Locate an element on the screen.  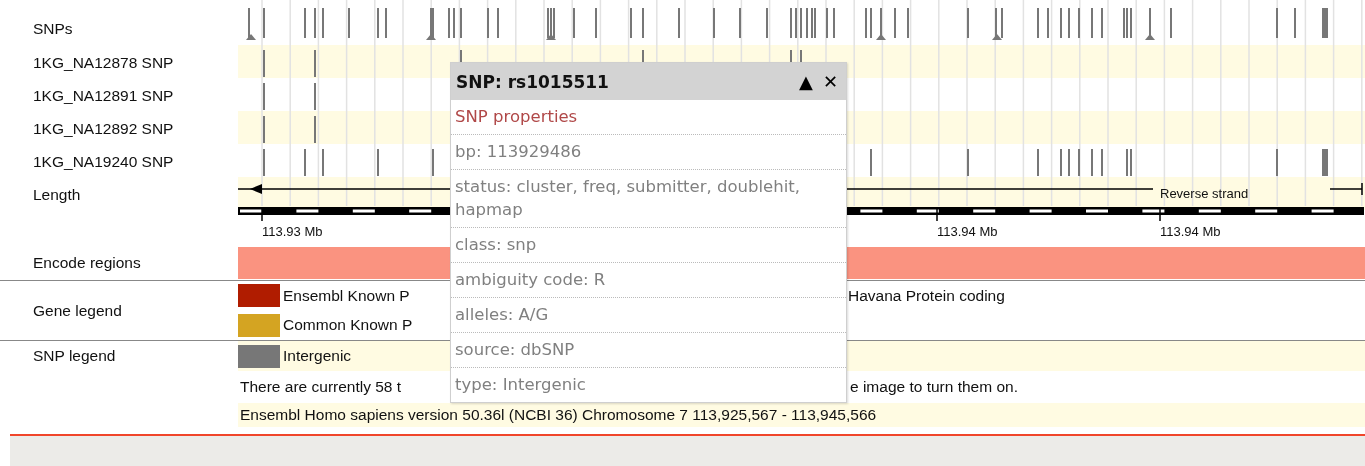
track-label: 1KG_NA12878 SNP is located at coordinates (104, 63).